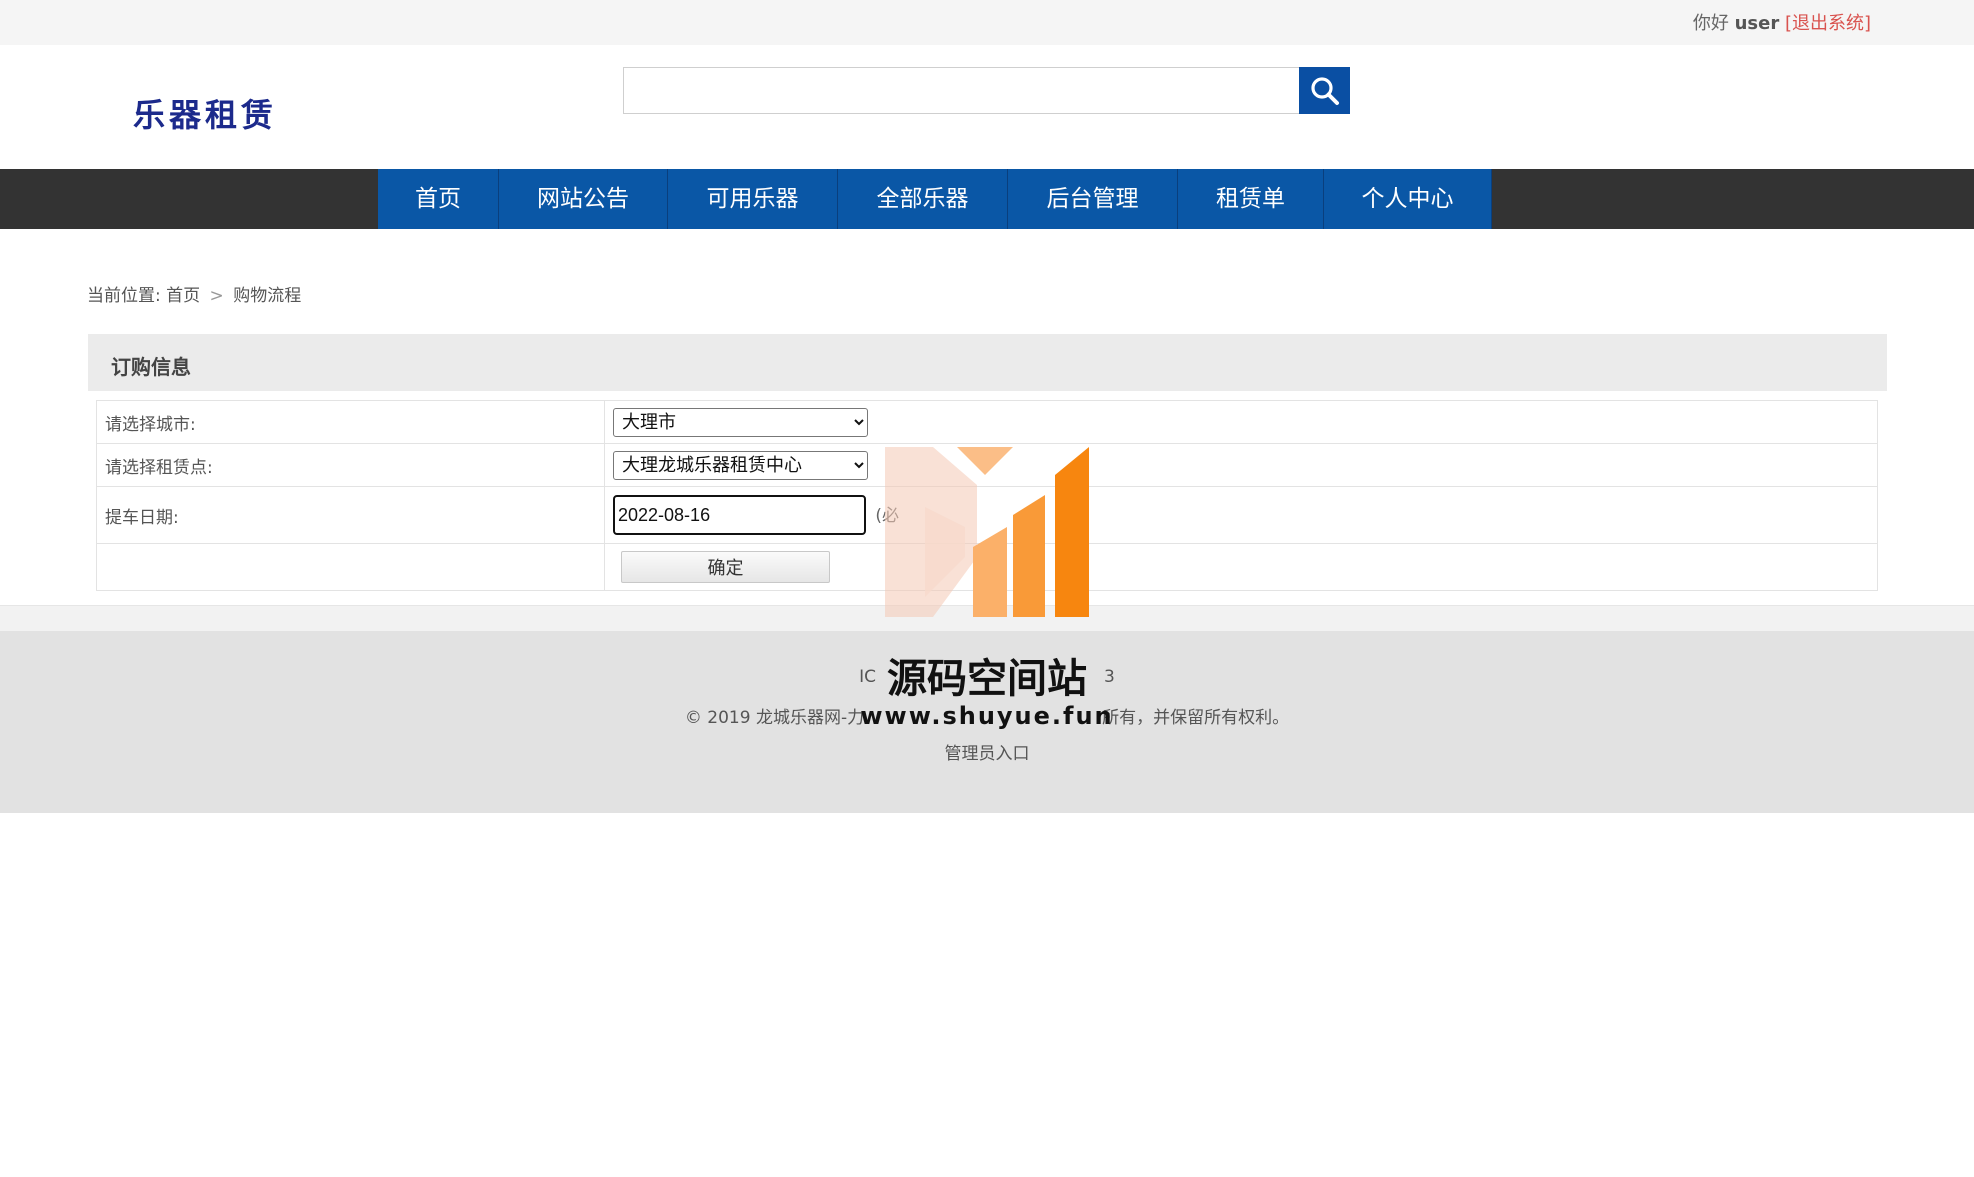 The width and height of the screenshot is (1974, 1177). I want to click on submit-cell: 确定, so click(1241, 567).